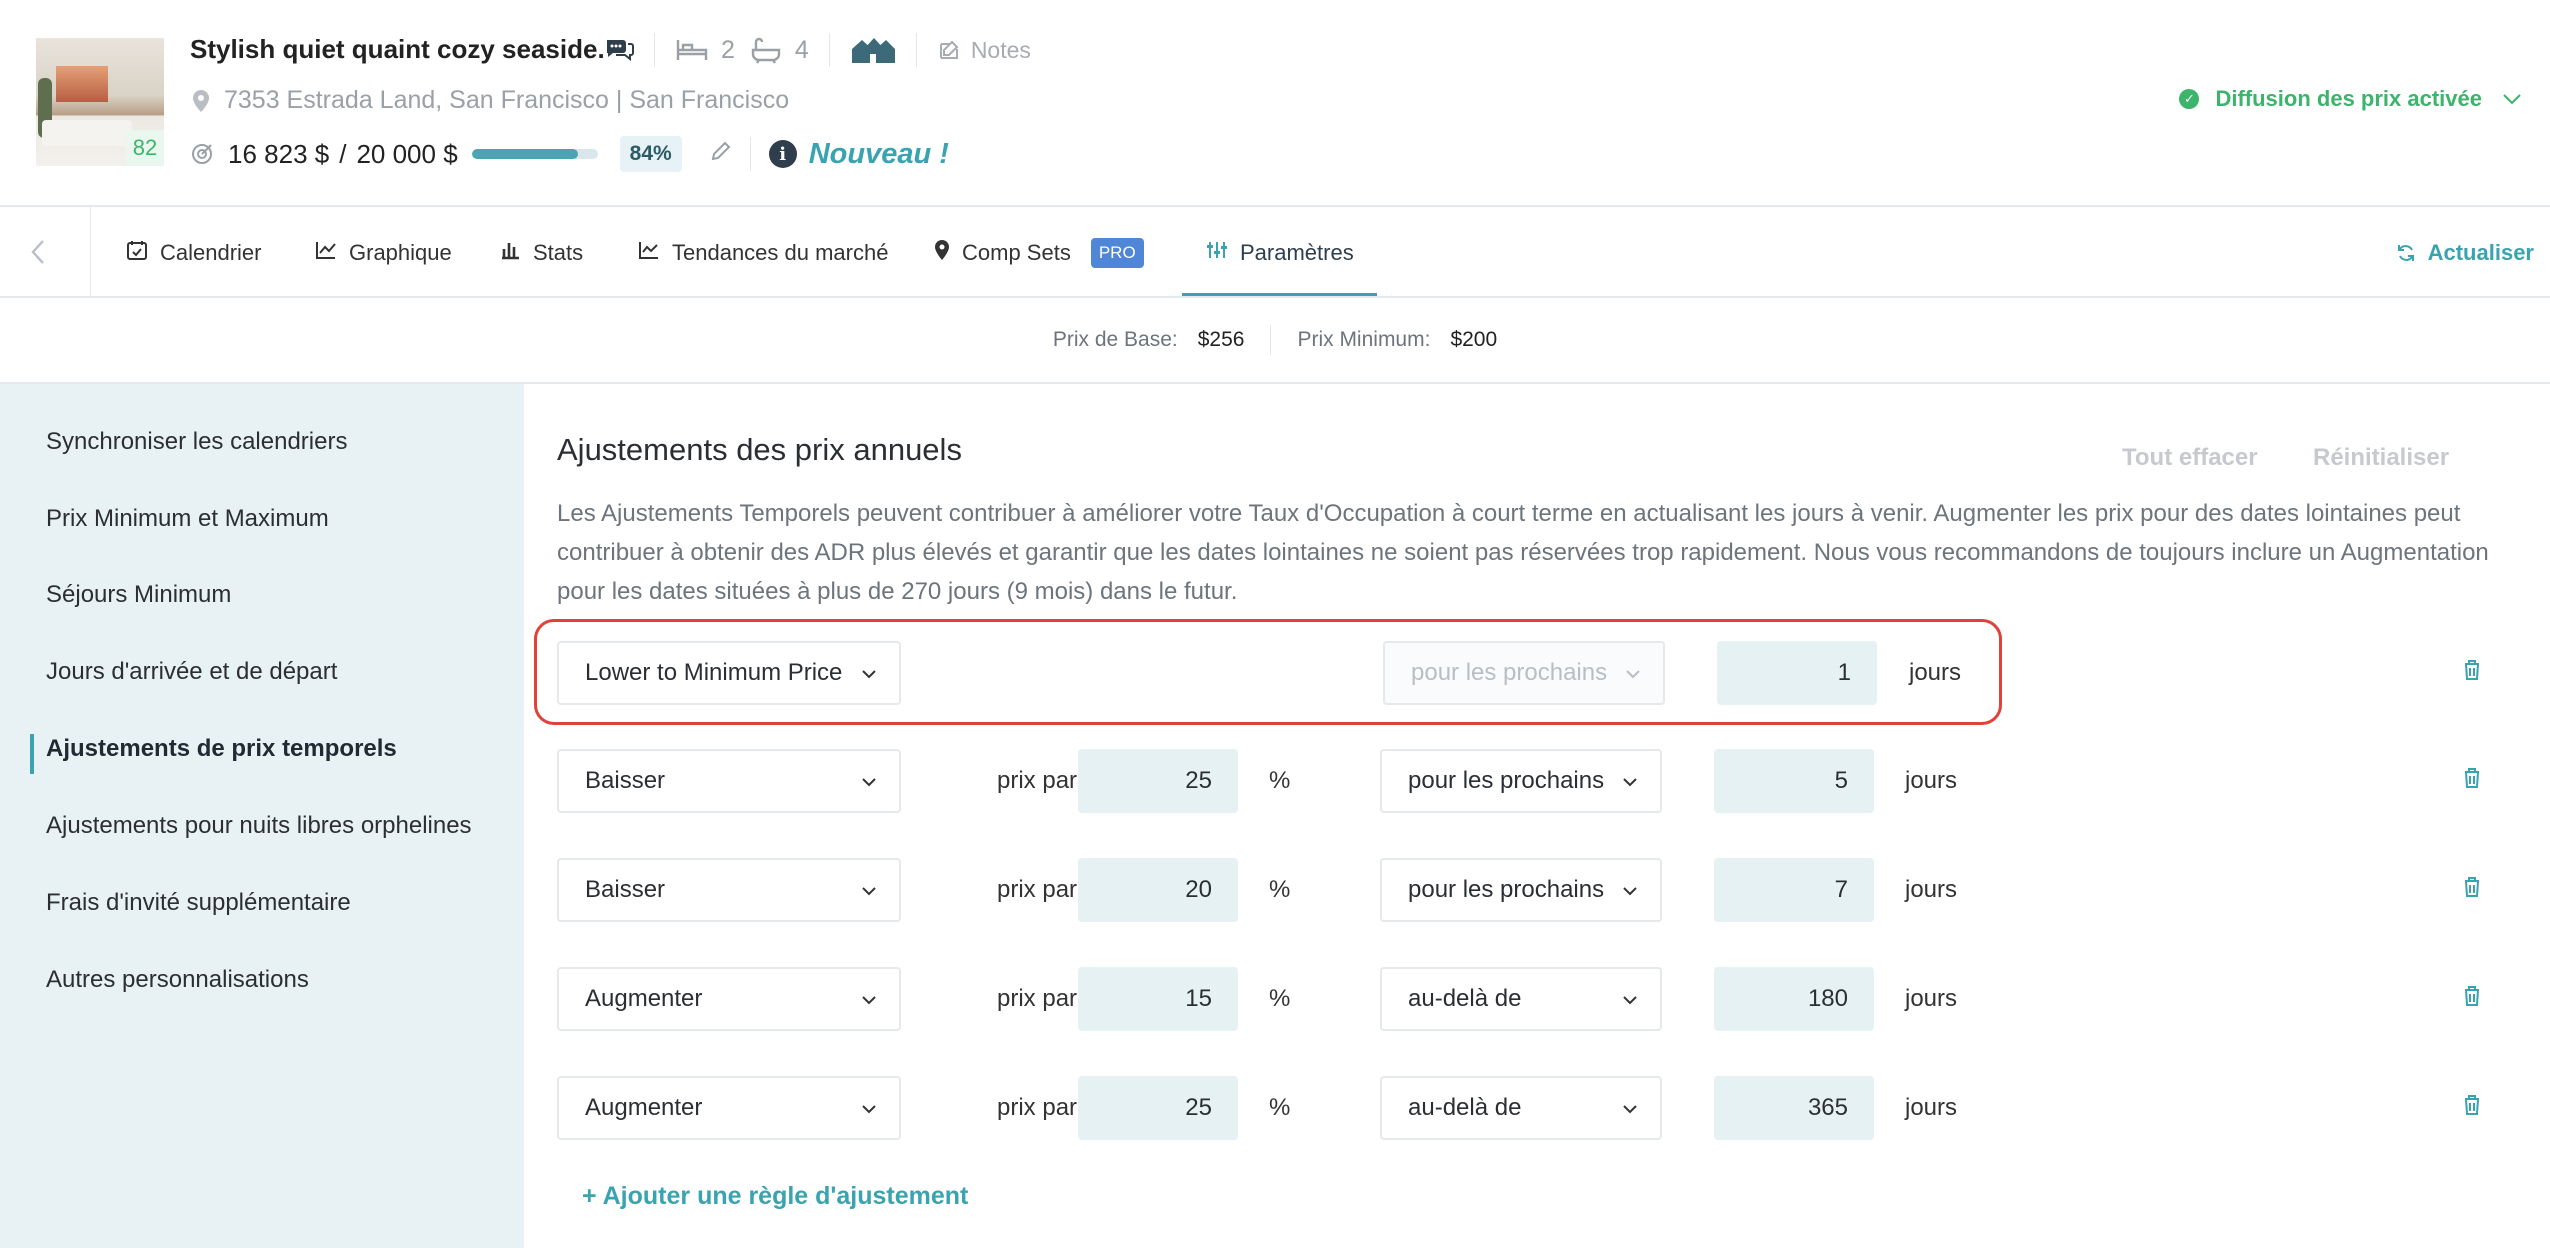 Image resolution: width=2550 pixels, height=1248 pixels. Describe the element at coordinates (279, 153) in the screenshot. I see `revenue-current: 16 823 $` at that location.